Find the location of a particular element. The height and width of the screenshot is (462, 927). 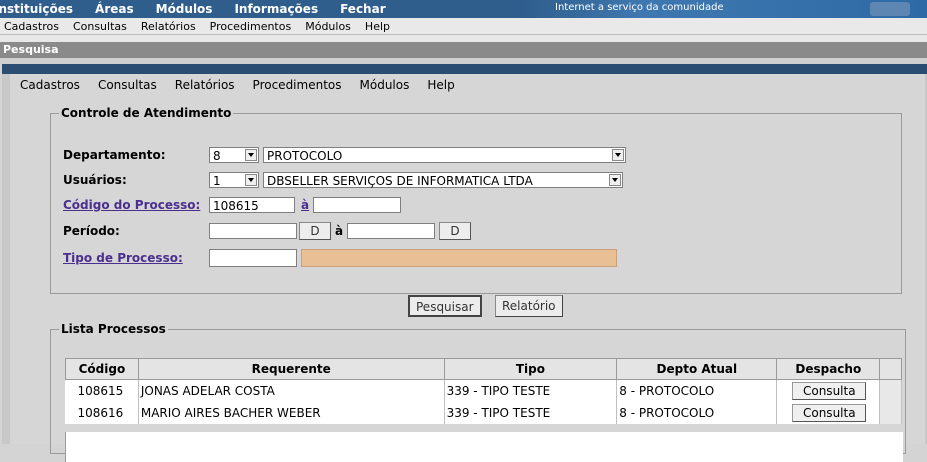

usuarios-label: Usuários: is located at coordinates (95, 180).